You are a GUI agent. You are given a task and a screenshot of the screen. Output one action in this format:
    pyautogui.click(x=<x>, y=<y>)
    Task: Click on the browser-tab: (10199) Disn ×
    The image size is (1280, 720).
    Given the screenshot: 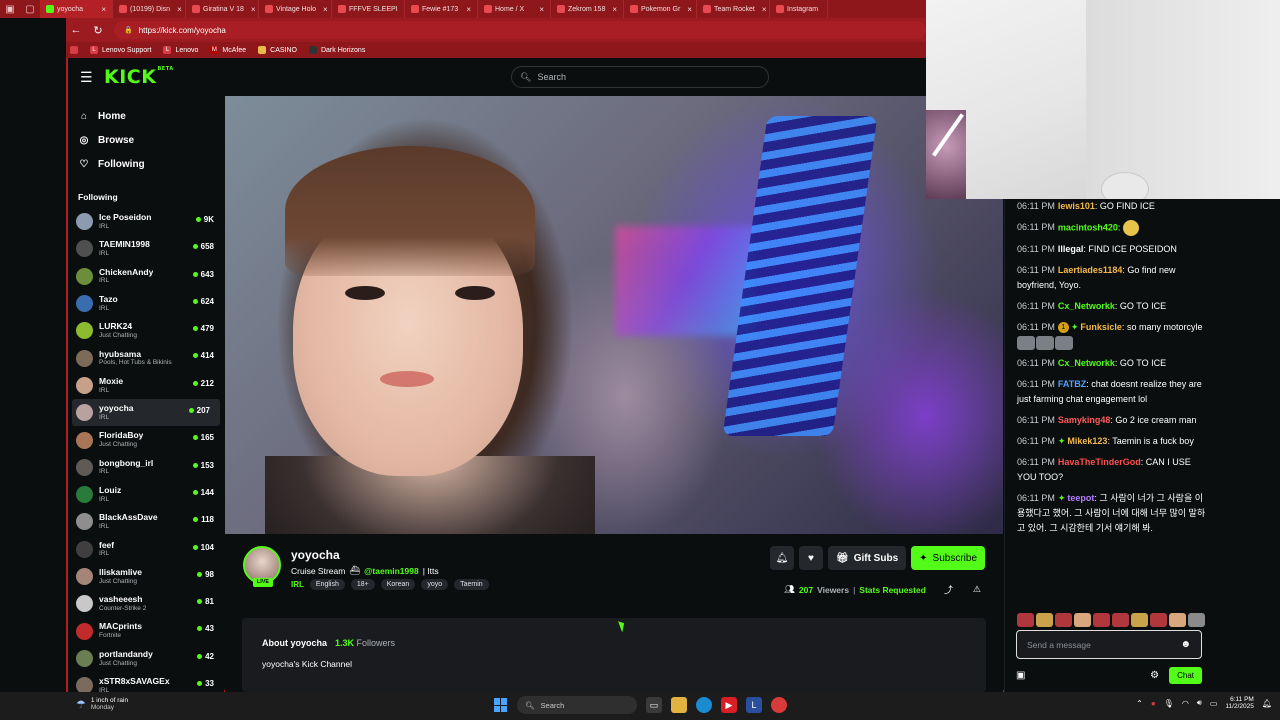 What is the action you would take?
    pyautogui.click(x=149, y=9)
    